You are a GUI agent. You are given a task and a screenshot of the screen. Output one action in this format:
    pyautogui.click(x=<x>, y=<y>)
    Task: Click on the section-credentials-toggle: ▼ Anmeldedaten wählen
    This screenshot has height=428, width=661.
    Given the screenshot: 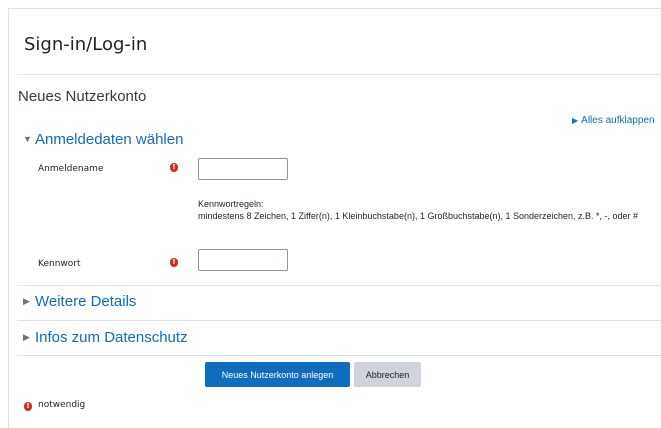 What is the action you would take?
    pyautogui.click(x=103, y=139)
    